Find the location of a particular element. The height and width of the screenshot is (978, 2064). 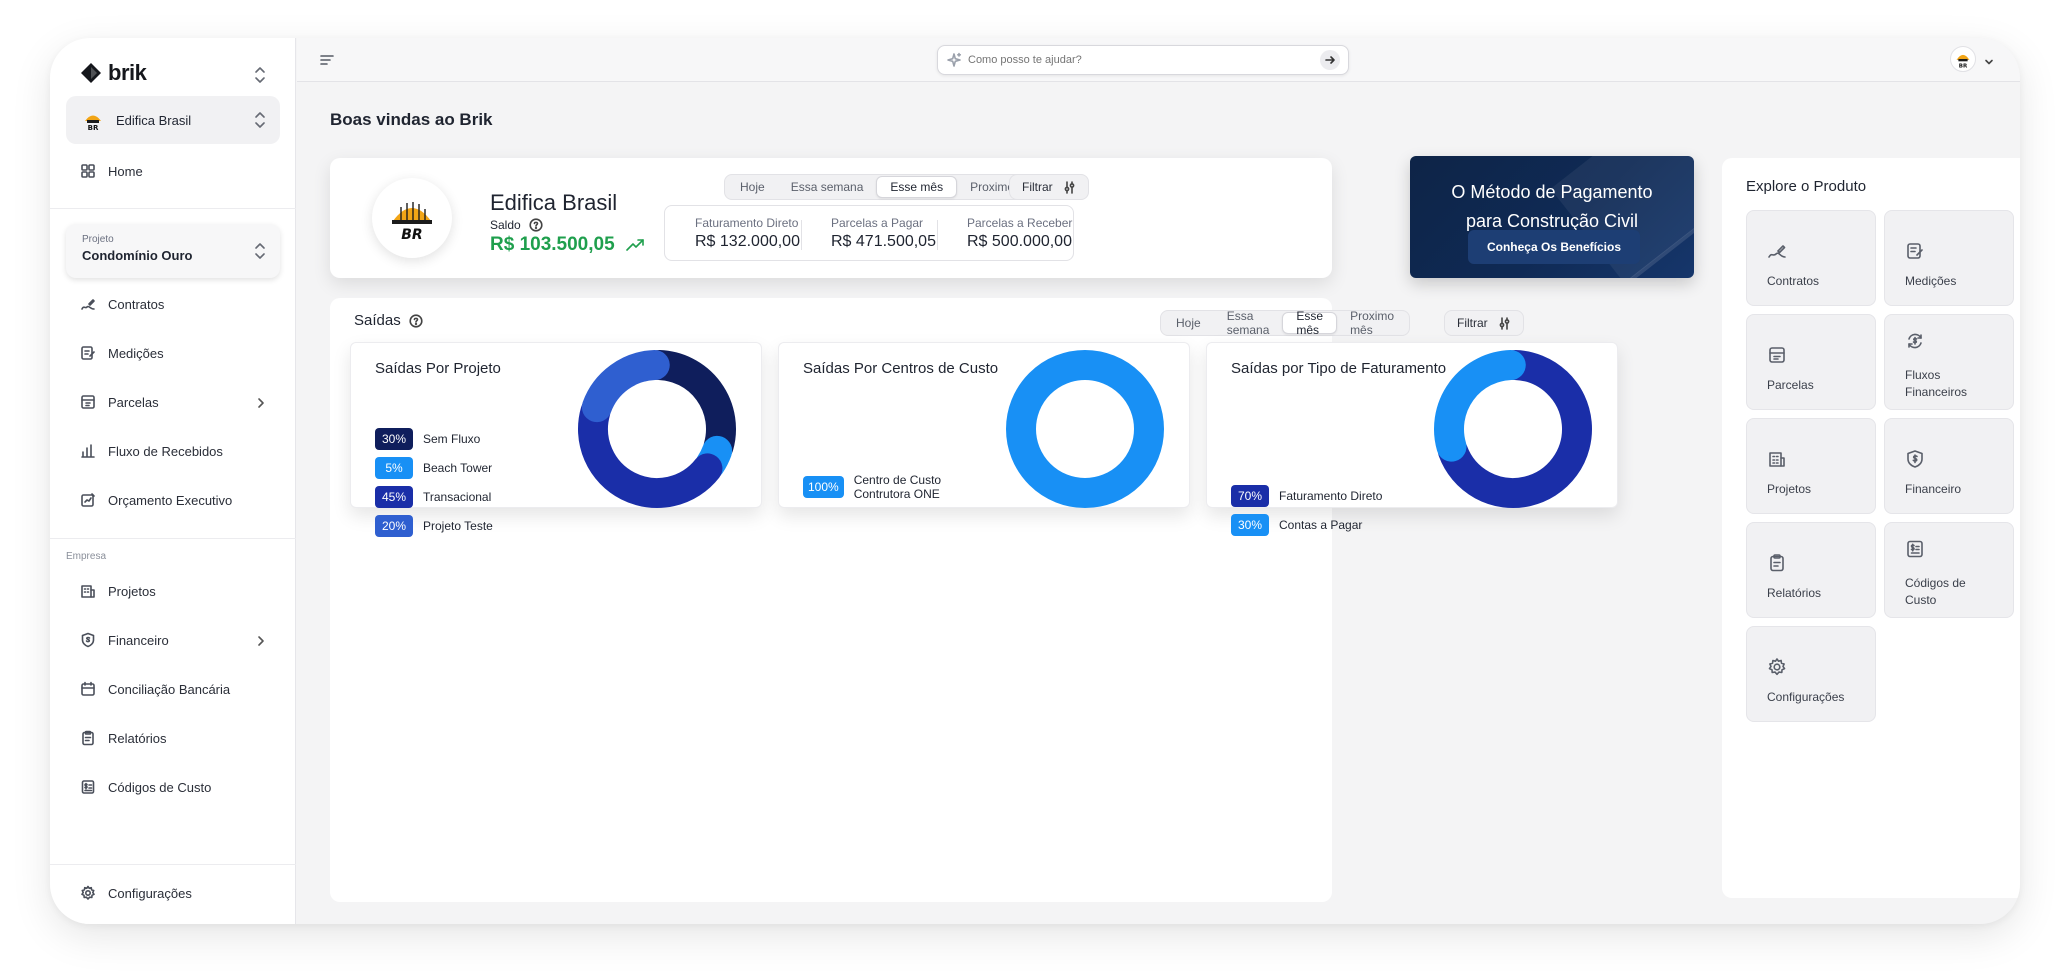

tile-configuracoes: Configurações is located at coordinates (1811, 674).